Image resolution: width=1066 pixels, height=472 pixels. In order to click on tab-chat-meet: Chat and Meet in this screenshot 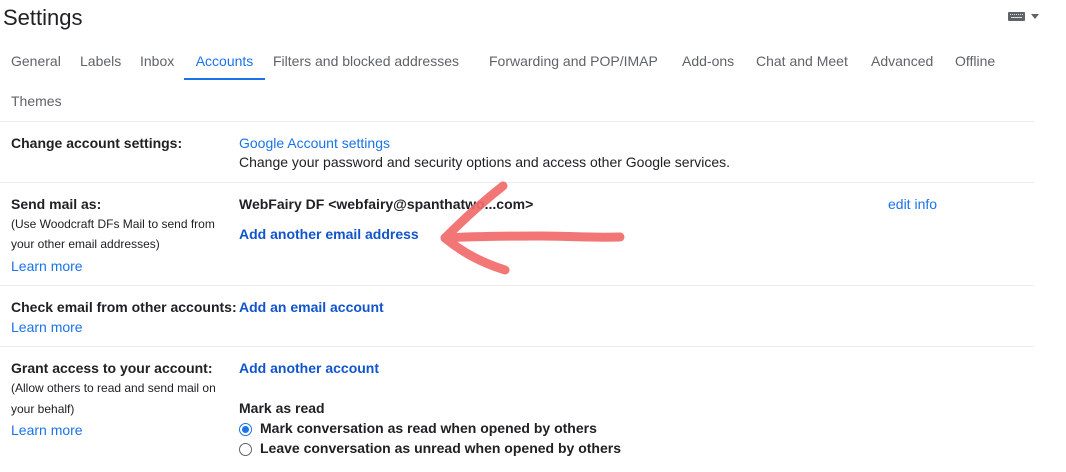, I will do `click(802, 61)`.